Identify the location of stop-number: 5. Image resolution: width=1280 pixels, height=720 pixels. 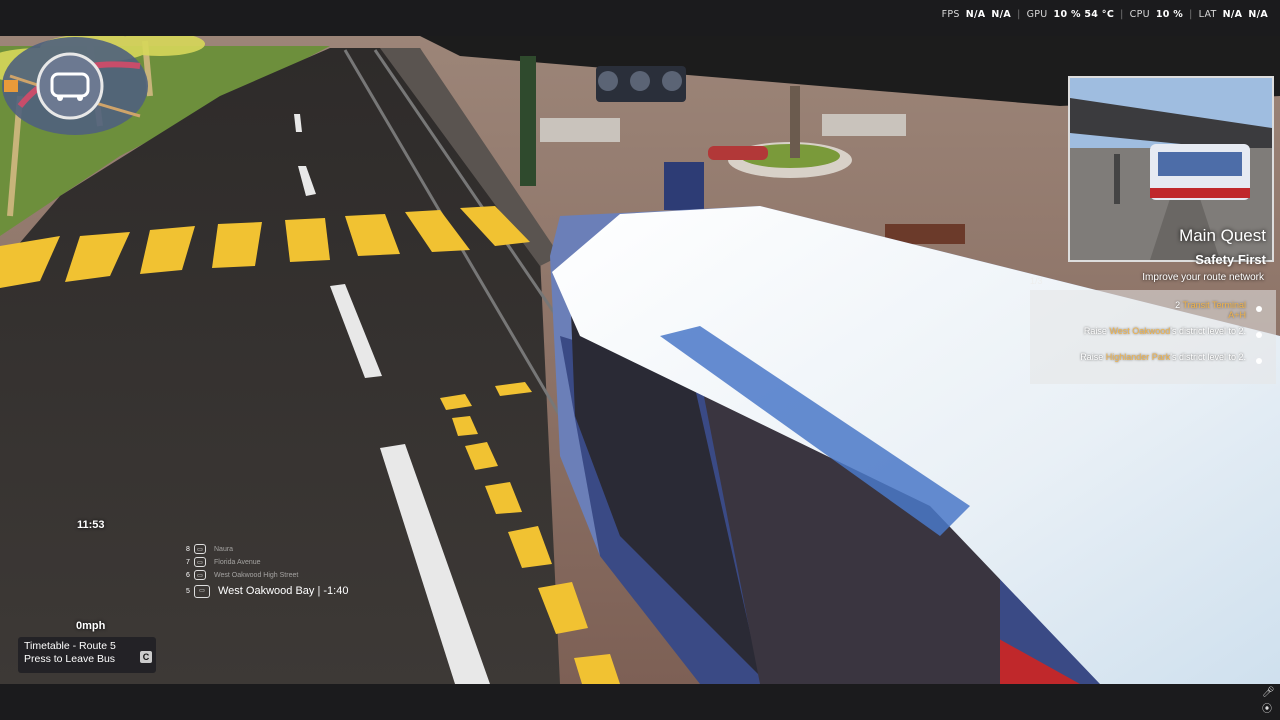
(188, 591).